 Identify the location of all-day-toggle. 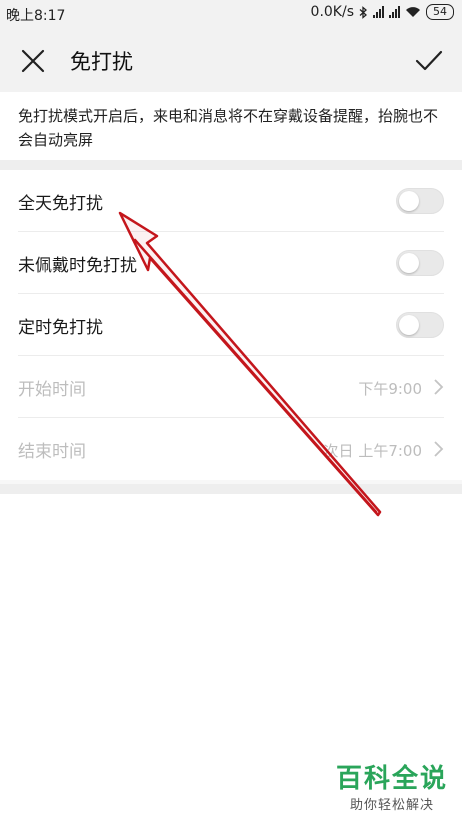
(420, 201).